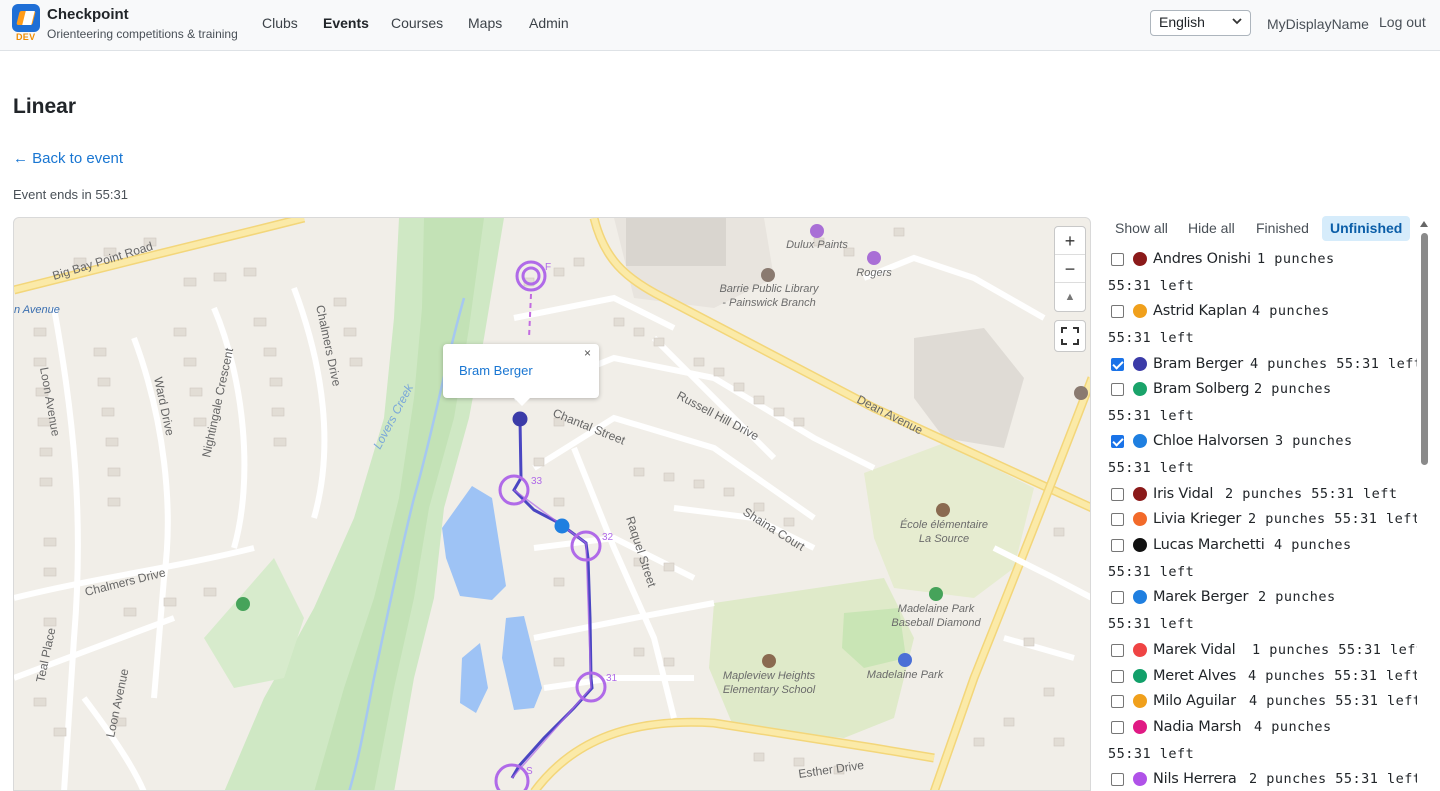 The image size is (1440, 791). Describe the element at coordinates (1424, 349) in the screenshot. I see `scroll-thumb` at that location.